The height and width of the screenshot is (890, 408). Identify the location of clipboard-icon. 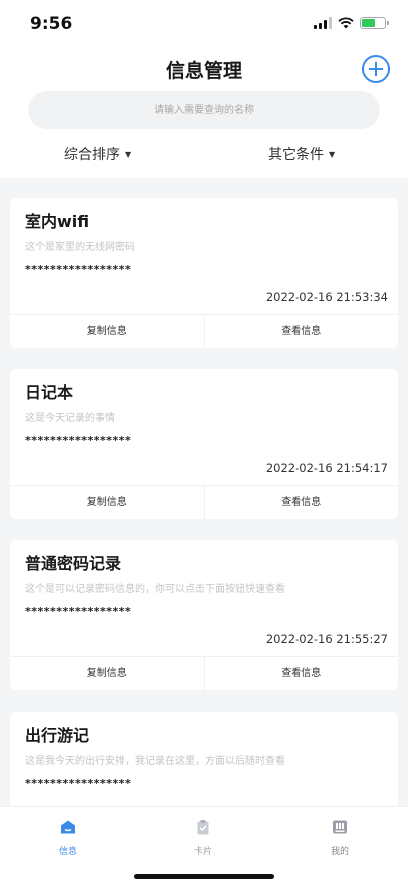
(203, 827).